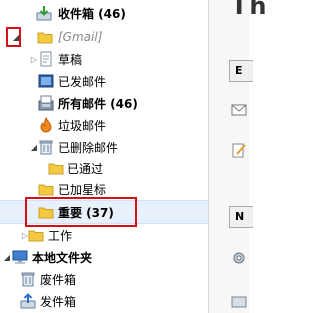 The image size is (320, 313). What do you see at coordinates (82, 189) in the screenshot?
I see `folder-starred-label: 已加星标` at bounding box center [82, 189].